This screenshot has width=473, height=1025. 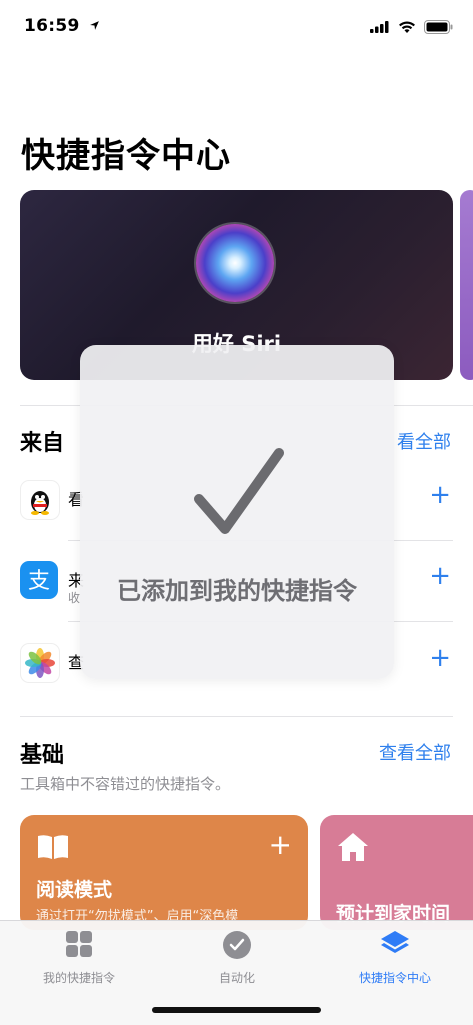 I want to click on app-subtitle: 收, so click(x=74, y=598).